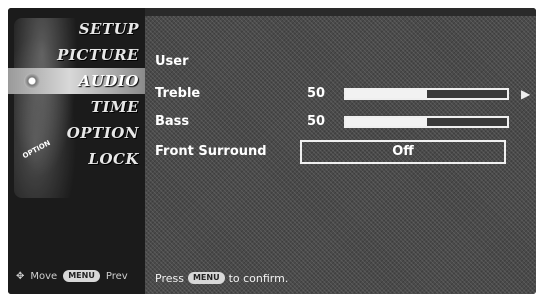 The height and width of the screenshot is (300, 540). Describe the element at coordinates (258, 278) in the screenshot. I see `footer-suffix: to confirm.` at that location.